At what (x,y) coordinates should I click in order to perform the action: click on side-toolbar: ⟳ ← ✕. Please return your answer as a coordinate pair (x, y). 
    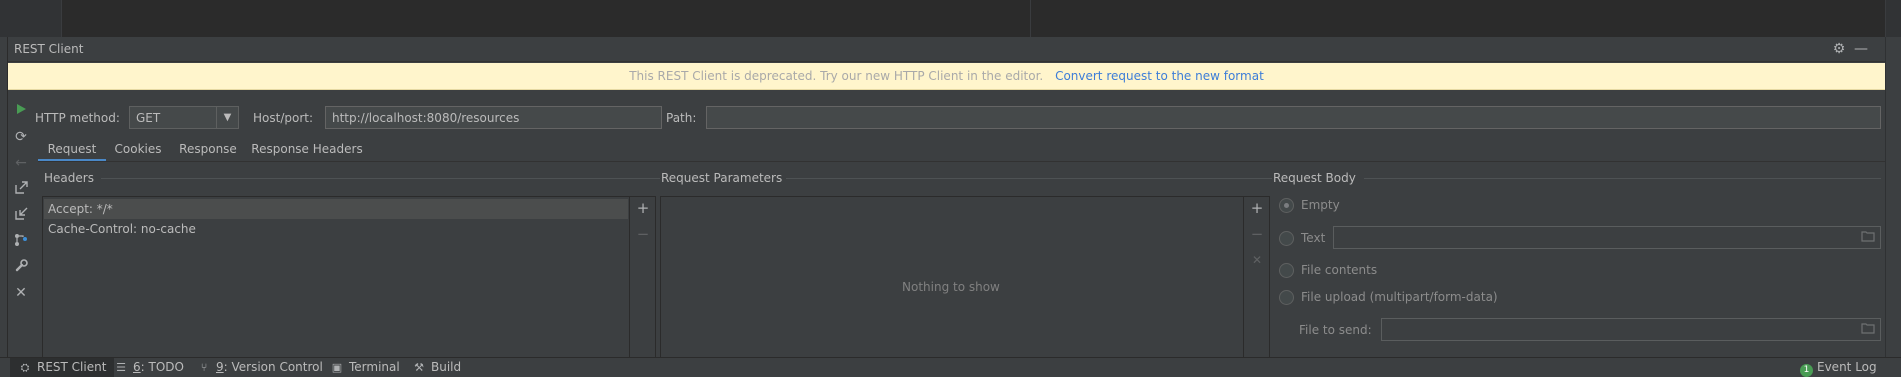
    Looking at the image, I should click on (21, 217).